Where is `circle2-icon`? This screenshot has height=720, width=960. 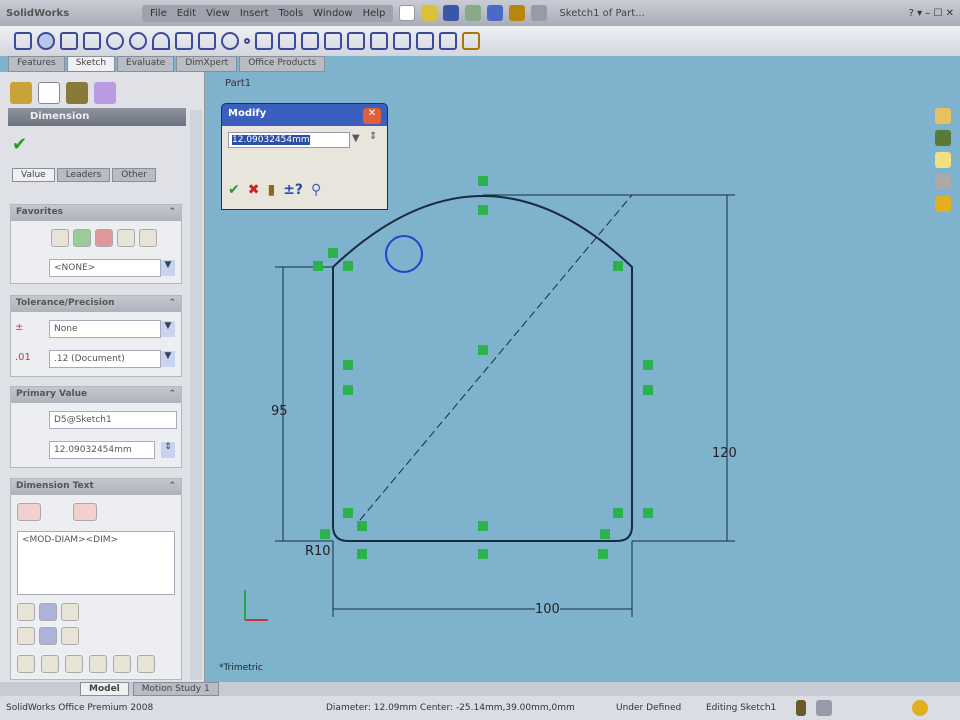 circle2-icon is located at coordinates (138, 41).